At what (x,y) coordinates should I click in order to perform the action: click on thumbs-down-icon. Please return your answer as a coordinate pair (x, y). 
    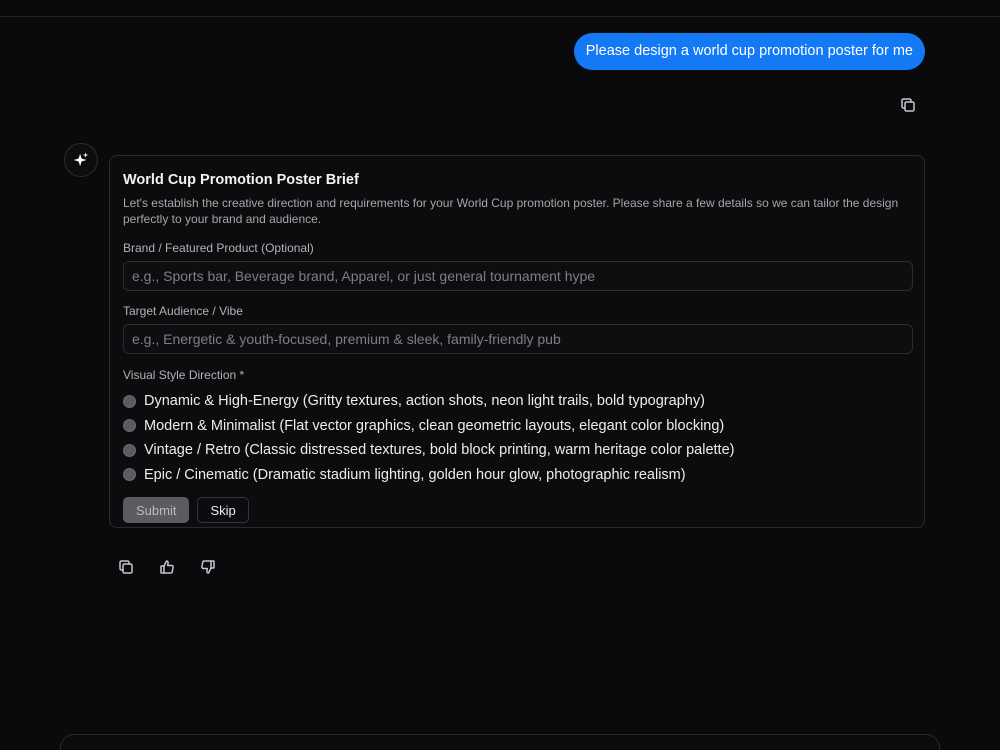
    Looking at the image, I should click on (208, 567).